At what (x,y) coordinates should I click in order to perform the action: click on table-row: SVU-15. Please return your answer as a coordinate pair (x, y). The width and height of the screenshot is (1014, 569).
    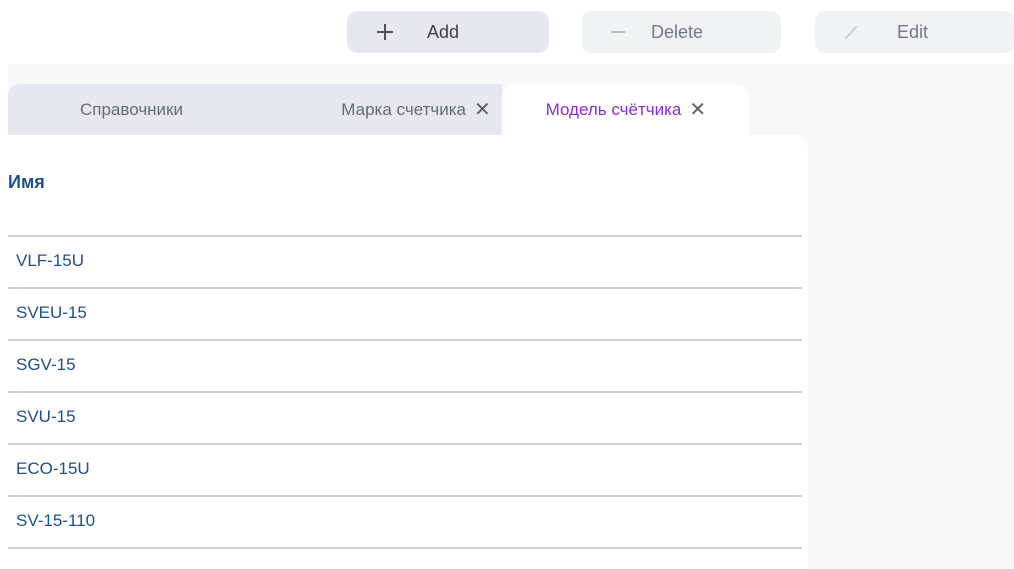
    Looking at the image, I should click on (405, 419).